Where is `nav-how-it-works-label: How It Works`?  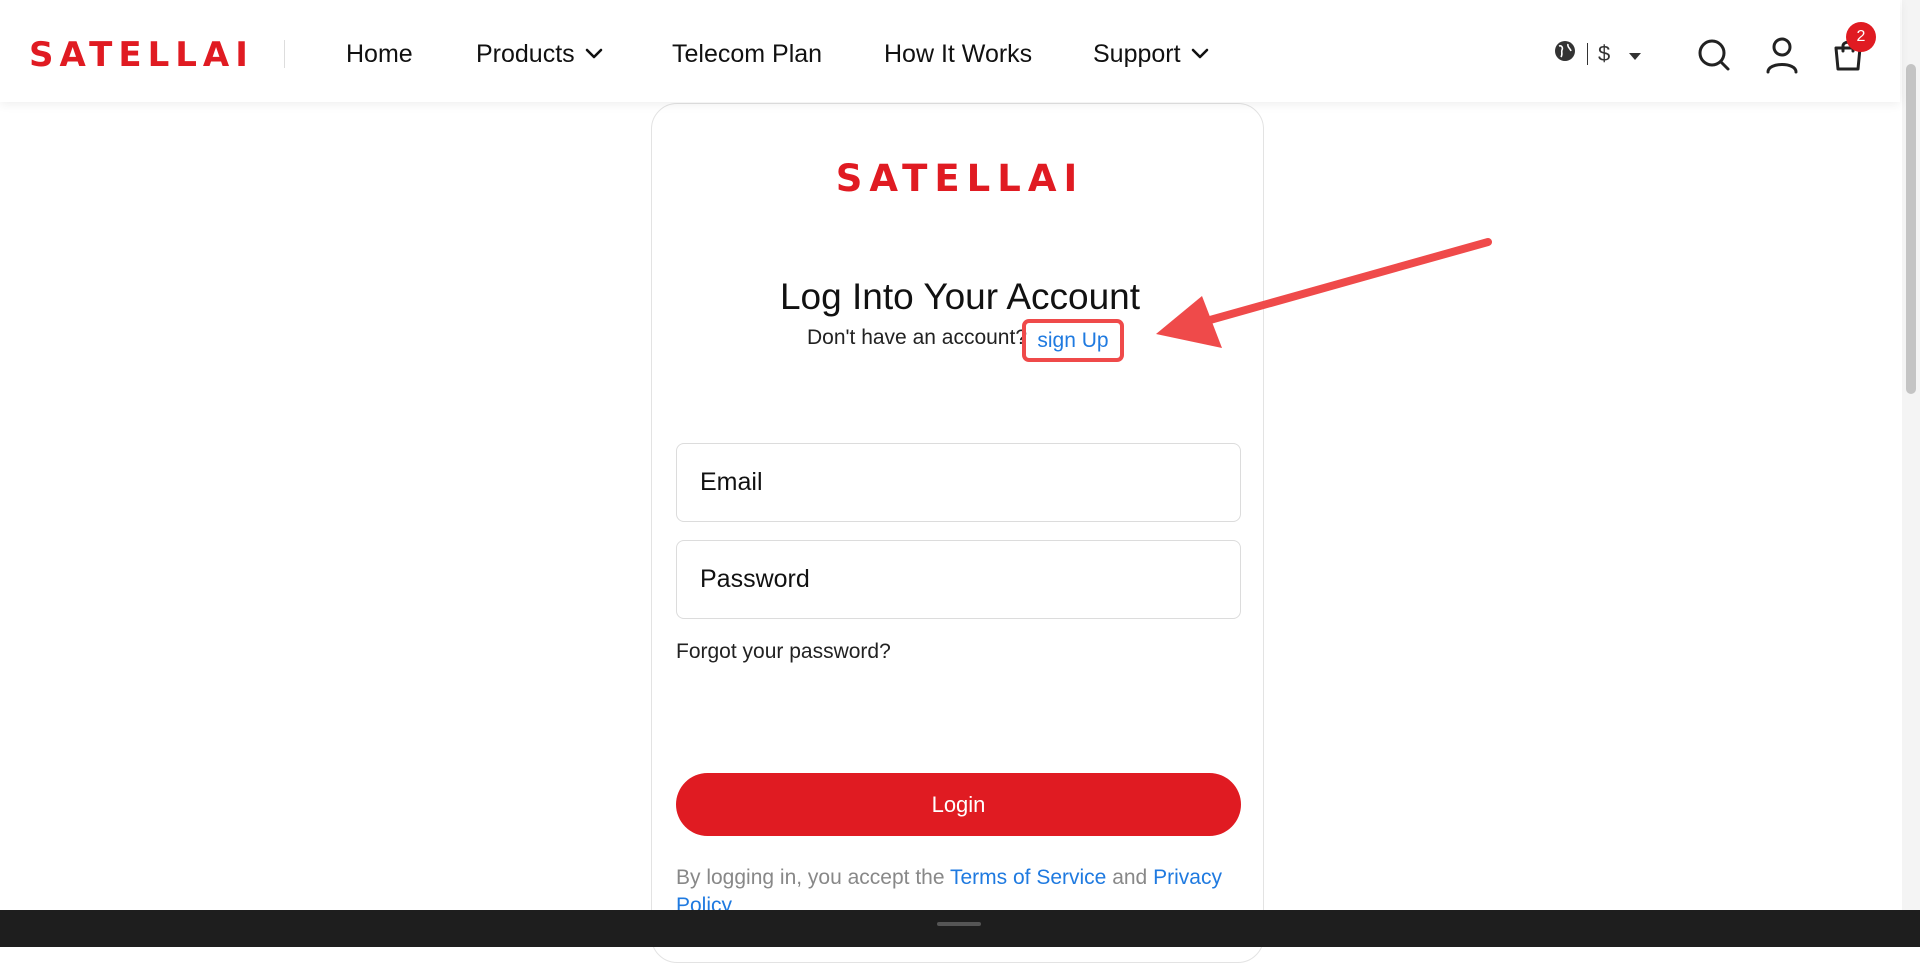 nav-how-it-works-label: How It Works is located at coordinates (958, 54).